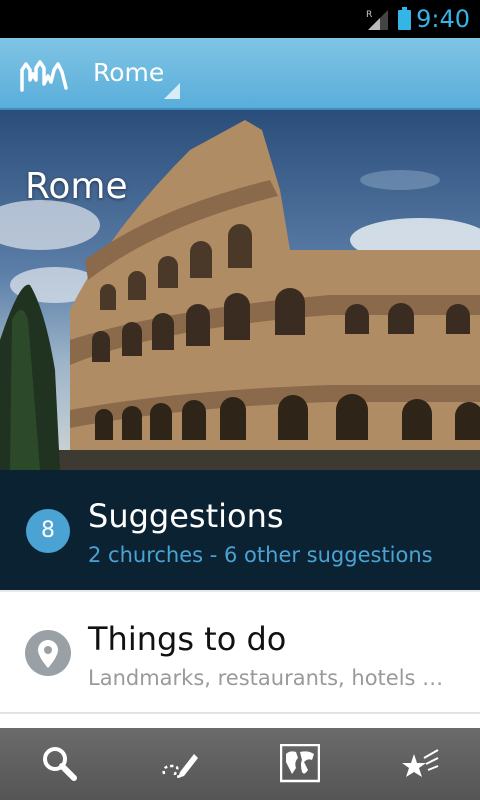 The image size is (480, 800). I want to click on hero-city-name: Rome, so click(76, 186).